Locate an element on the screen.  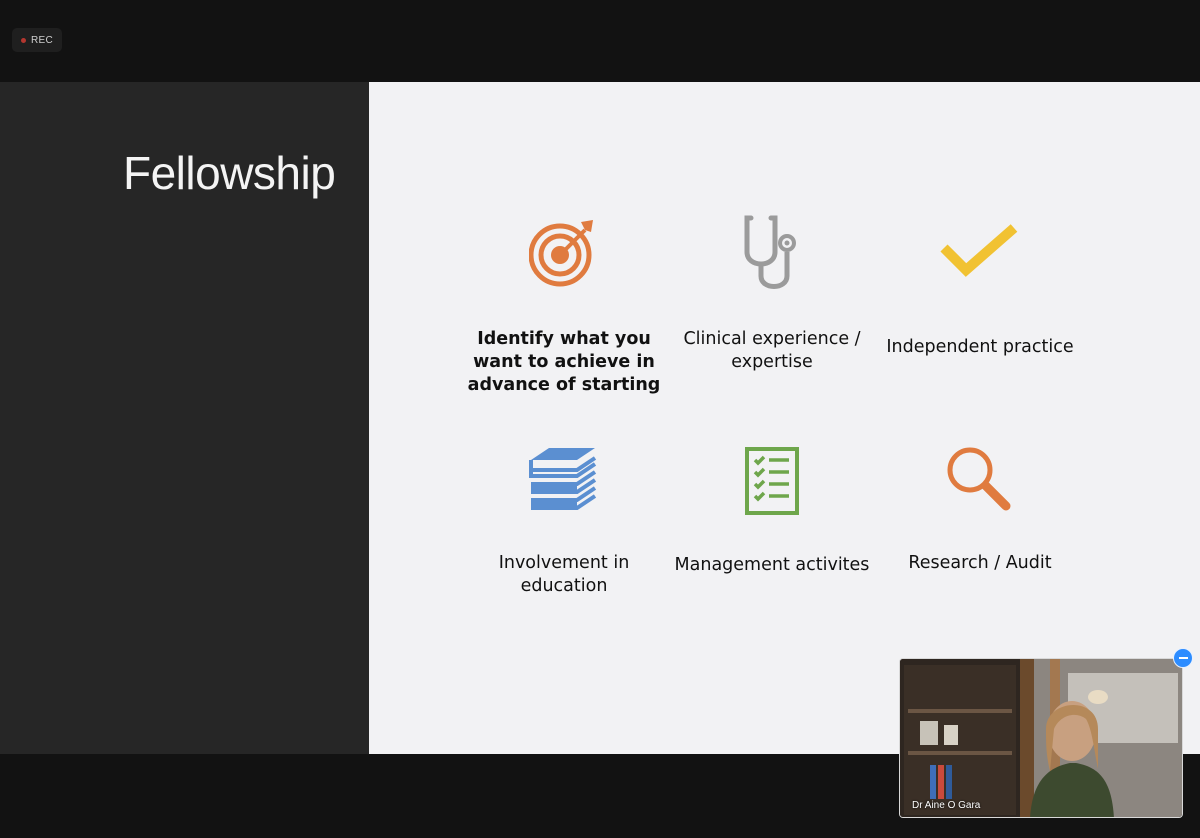
slide-item-label: Independent practice is located at coordinates (980, 347).